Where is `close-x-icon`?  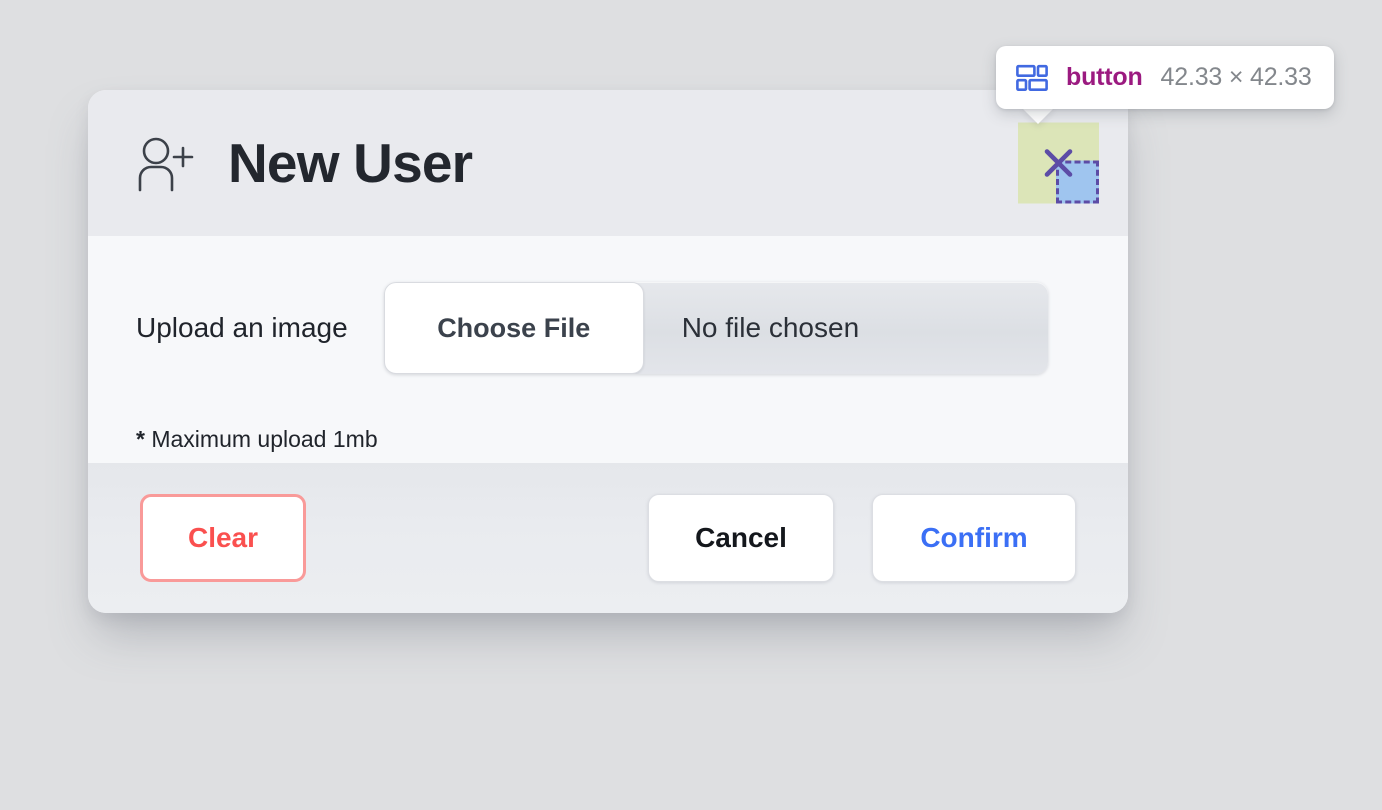 close-x-icon is located at coordinates (1058, 163).